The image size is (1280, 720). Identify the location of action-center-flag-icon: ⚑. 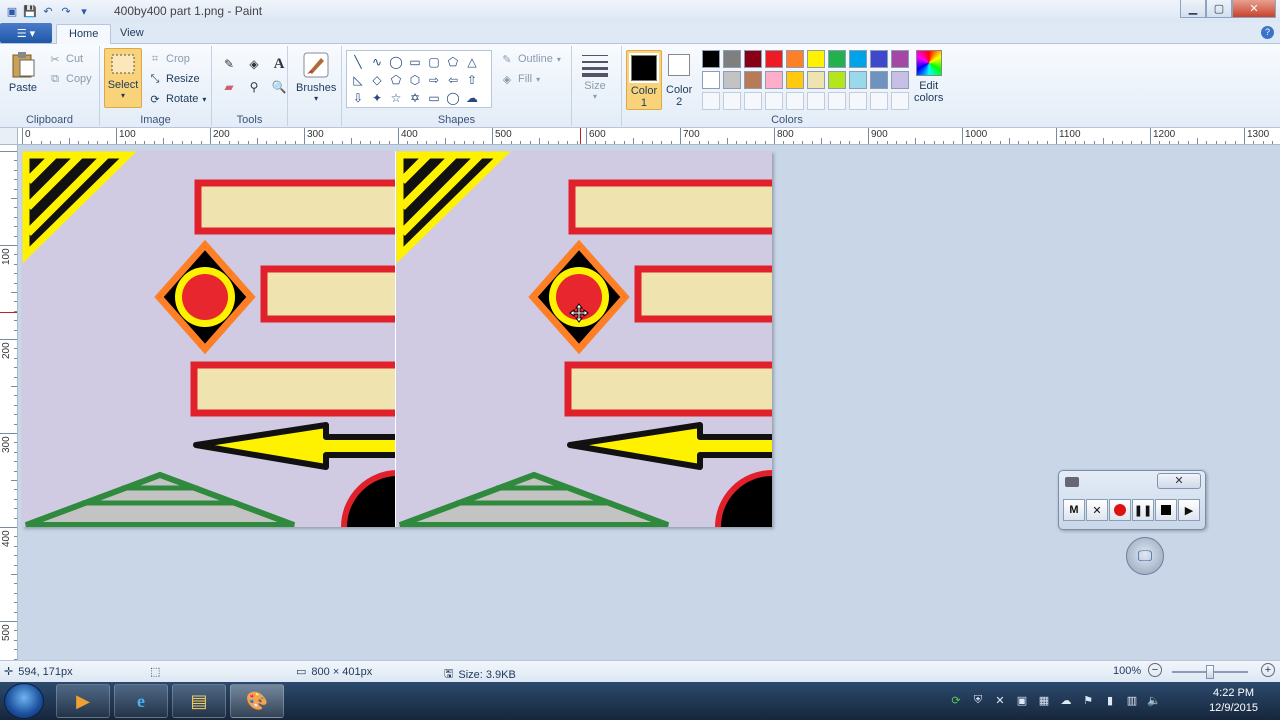
(1088, 700).